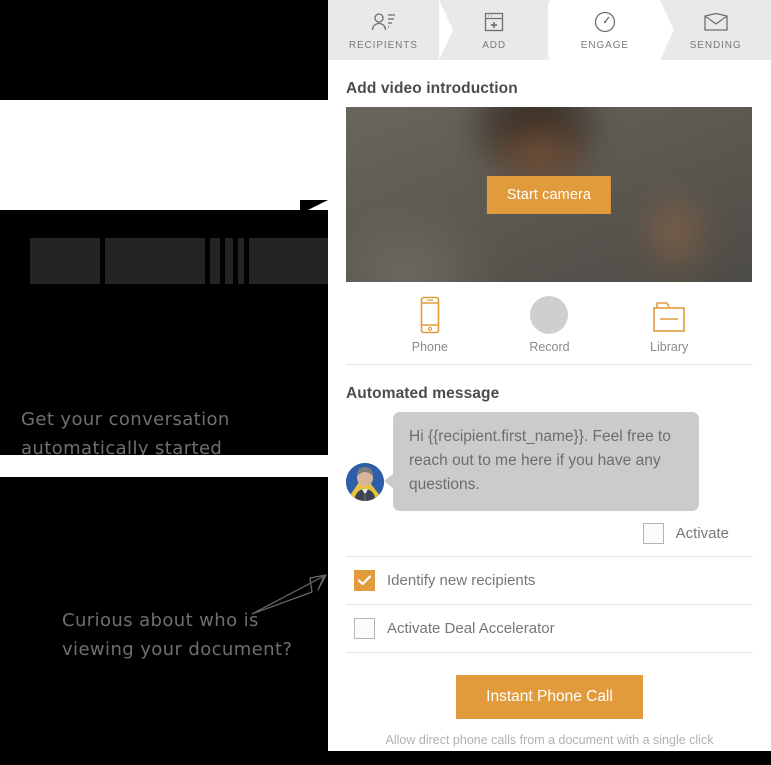  What do you see at coordinates (715, 45) in the screenshot?
I see `step-label-sending: SENDING` at bounding box center [715, 45].